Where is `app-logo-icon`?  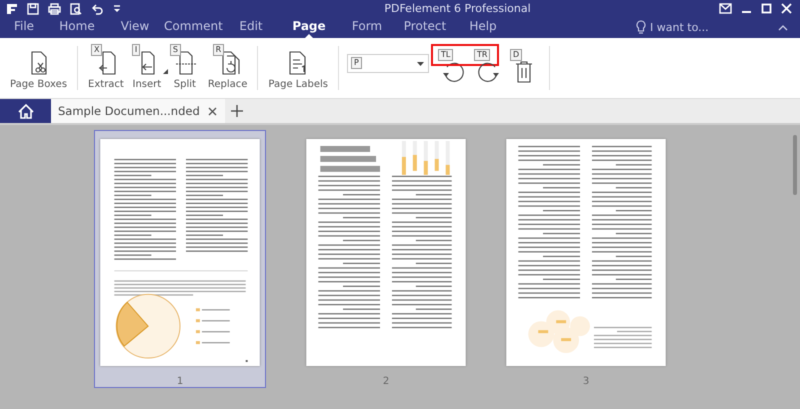 app-logo-icon is located at coordinates (12, 8).